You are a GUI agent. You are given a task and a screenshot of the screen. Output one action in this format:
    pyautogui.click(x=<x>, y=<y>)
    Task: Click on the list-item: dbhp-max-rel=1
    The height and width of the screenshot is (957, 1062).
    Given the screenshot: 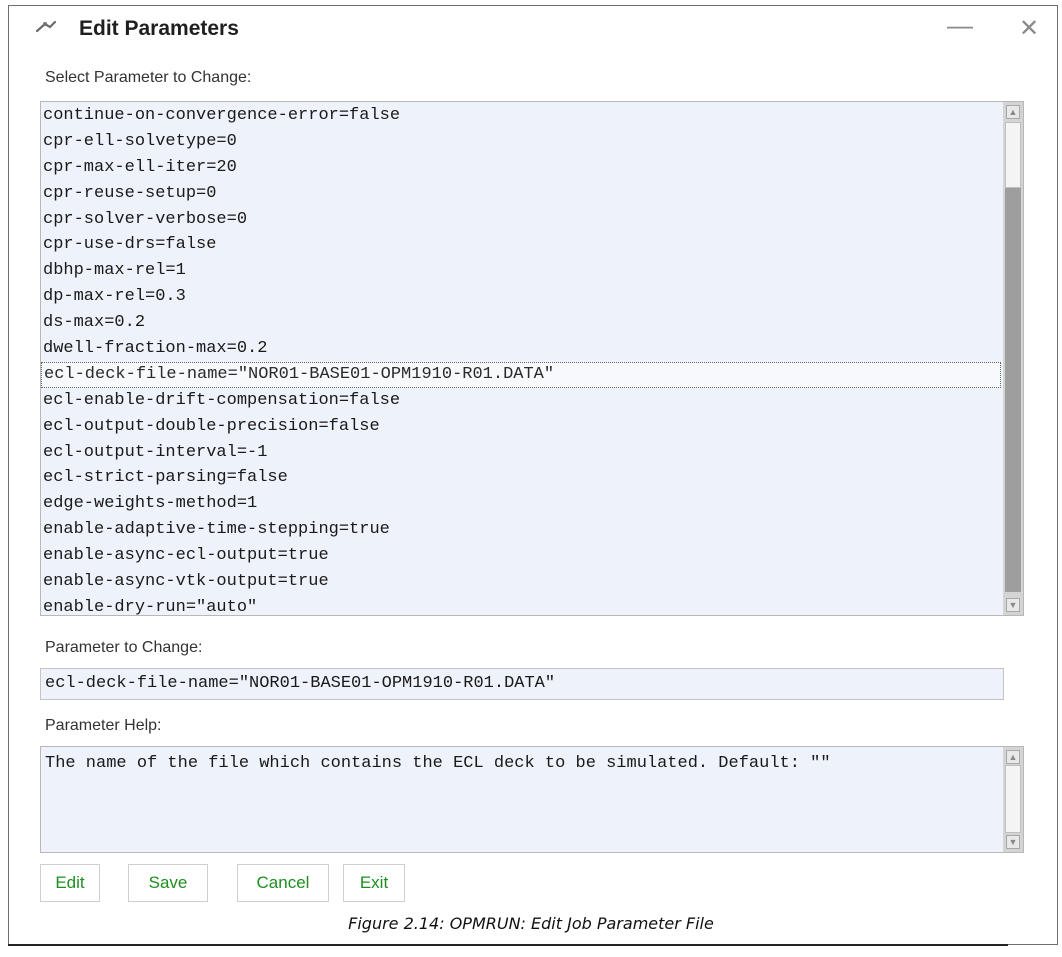 What is the action you would take?
    pyautogui.click(x=521, y=271)
    